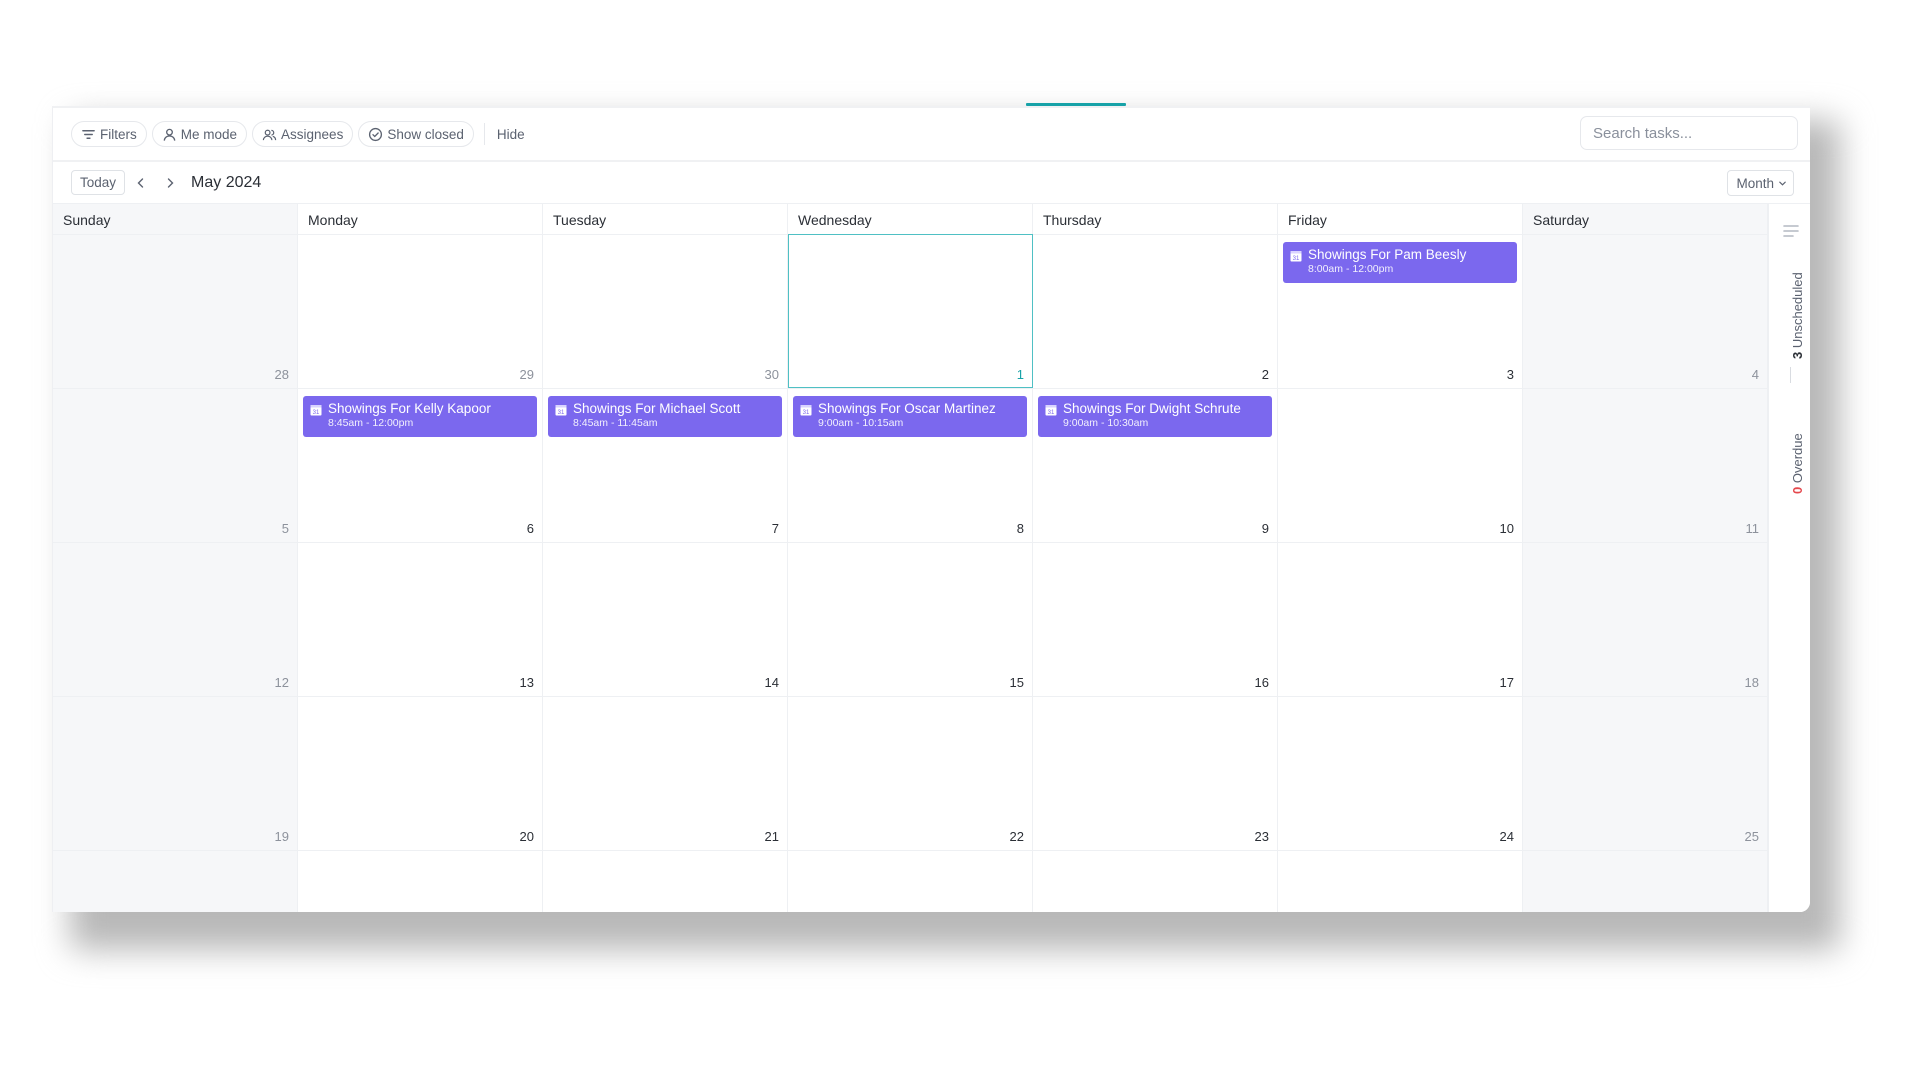 The height and width of the screenshot is (1080, 1920). What do you see at coordinates (665, 619) in the screenshot?
I see `day-cell: 14` at bounding box center [665, 619].